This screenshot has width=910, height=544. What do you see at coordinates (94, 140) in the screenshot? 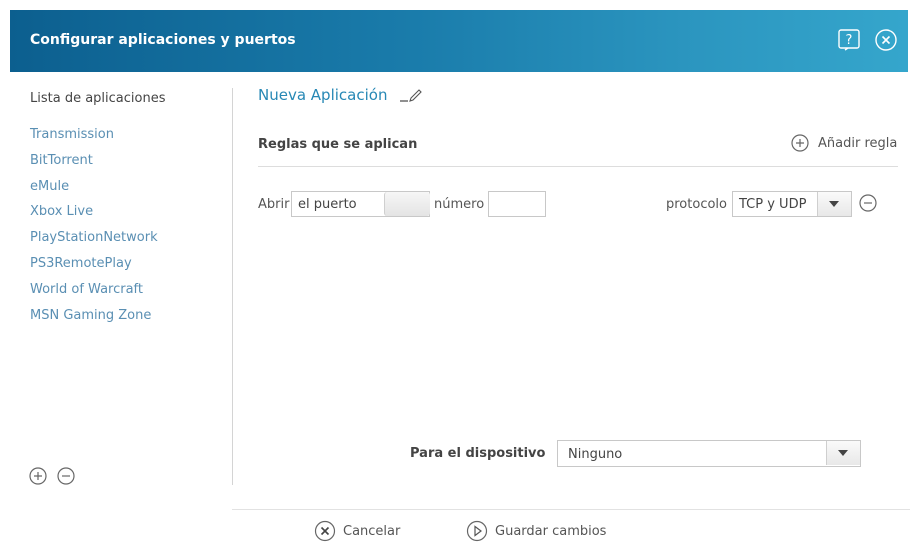
I see `app-list-item: Transmission` at bounding box center [94, 140].